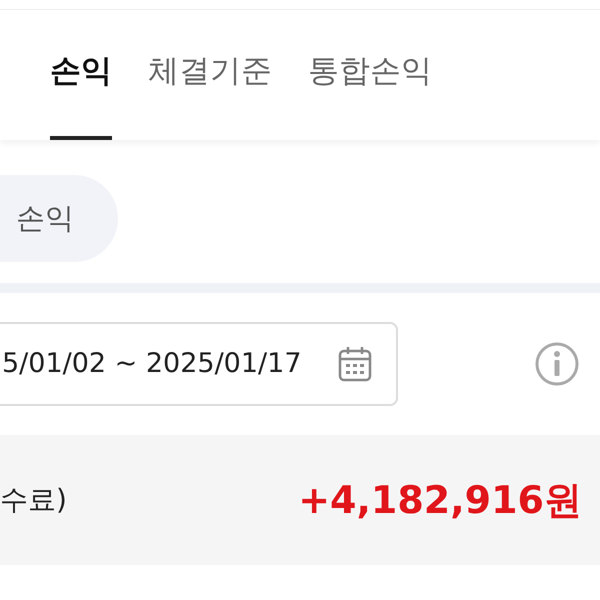 The height and width of the screenshot is (600, 600). What do you see at coordinates (210, 75) in the screenshot?
I see `tab: 체결기준` at bounding box center [210, 75].